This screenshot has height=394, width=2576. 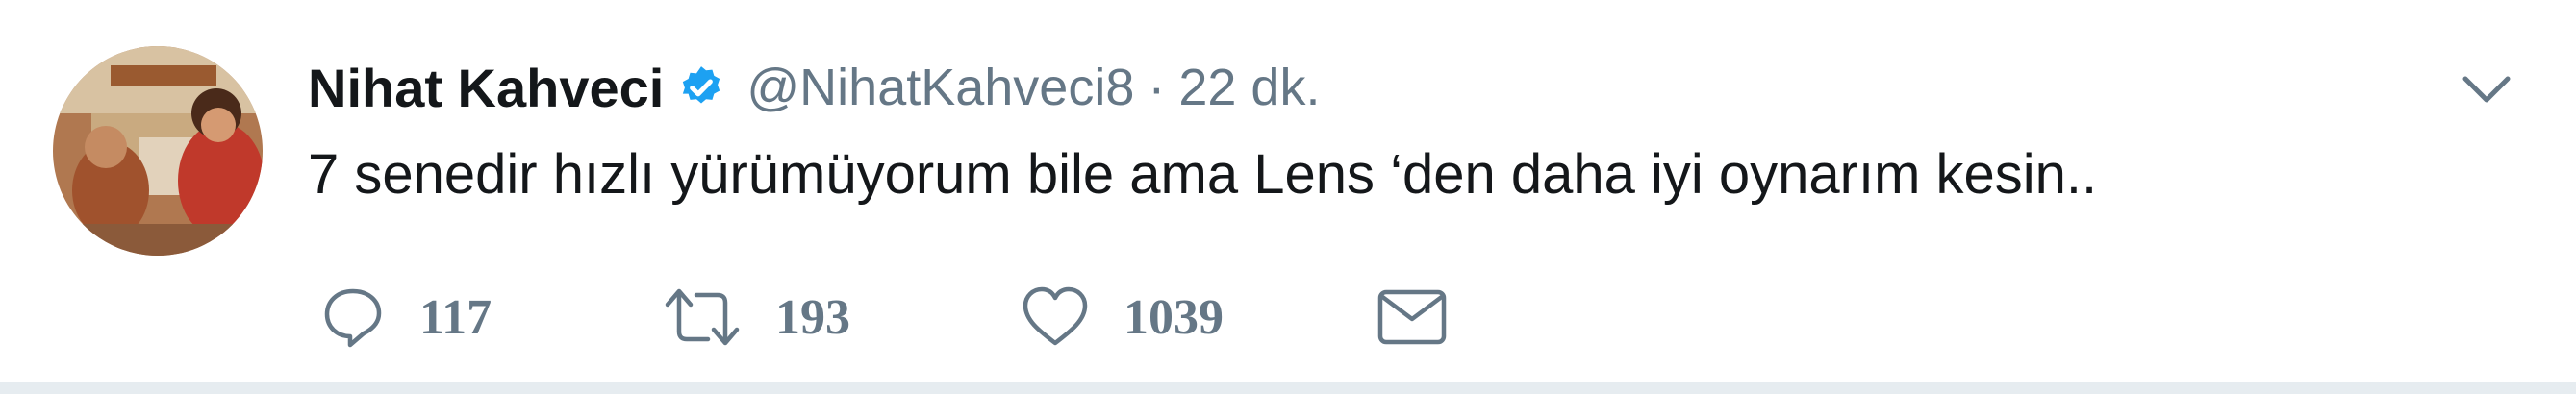 I want to click on retweet-button: 193, so click(x=756, y=317).